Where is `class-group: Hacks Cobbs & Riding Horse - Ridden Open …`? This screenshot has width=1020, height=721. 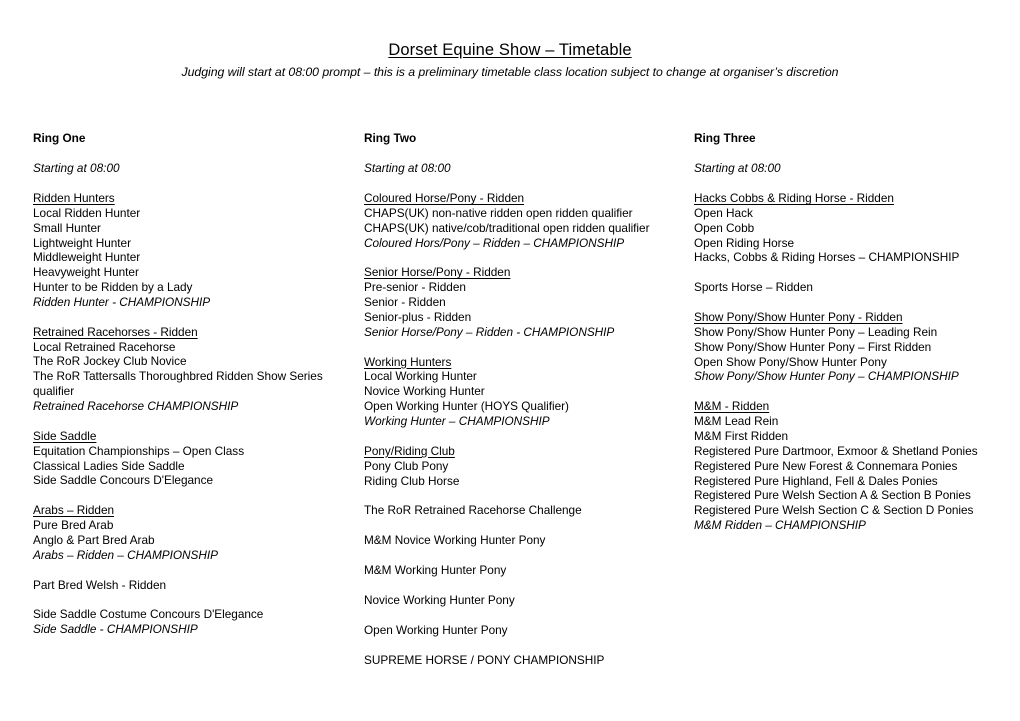
class-group: Hacks Cobbs & Riding Horse - Ridden Open … is located at coordinates (844, 228).